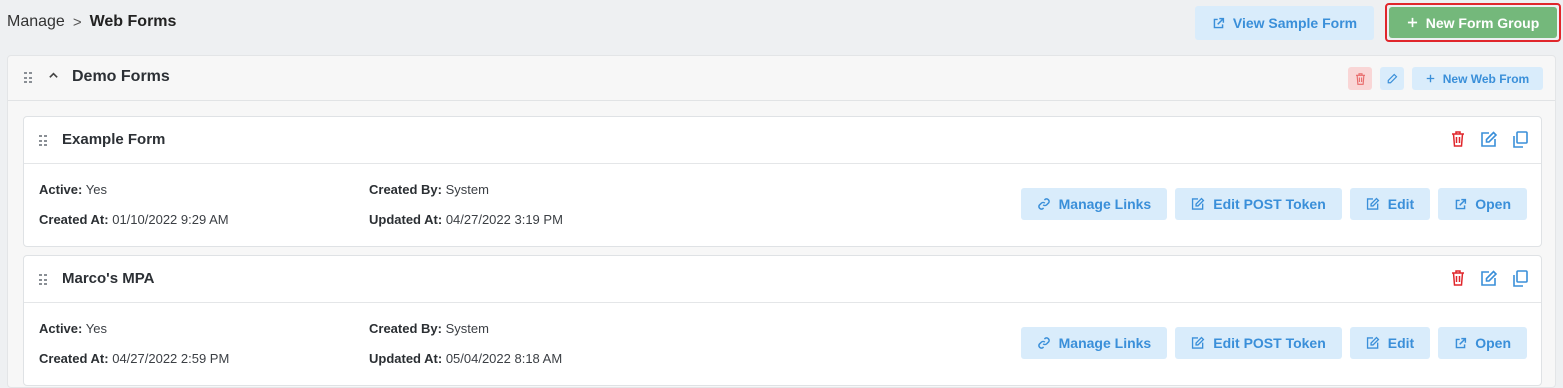 The width and height of the screenshot is (1563, 388). Describe the element at coordinates (504, 358) in the screenshot. I see `updated-at-value: 05/04/2022 8:18 AM` at that location.